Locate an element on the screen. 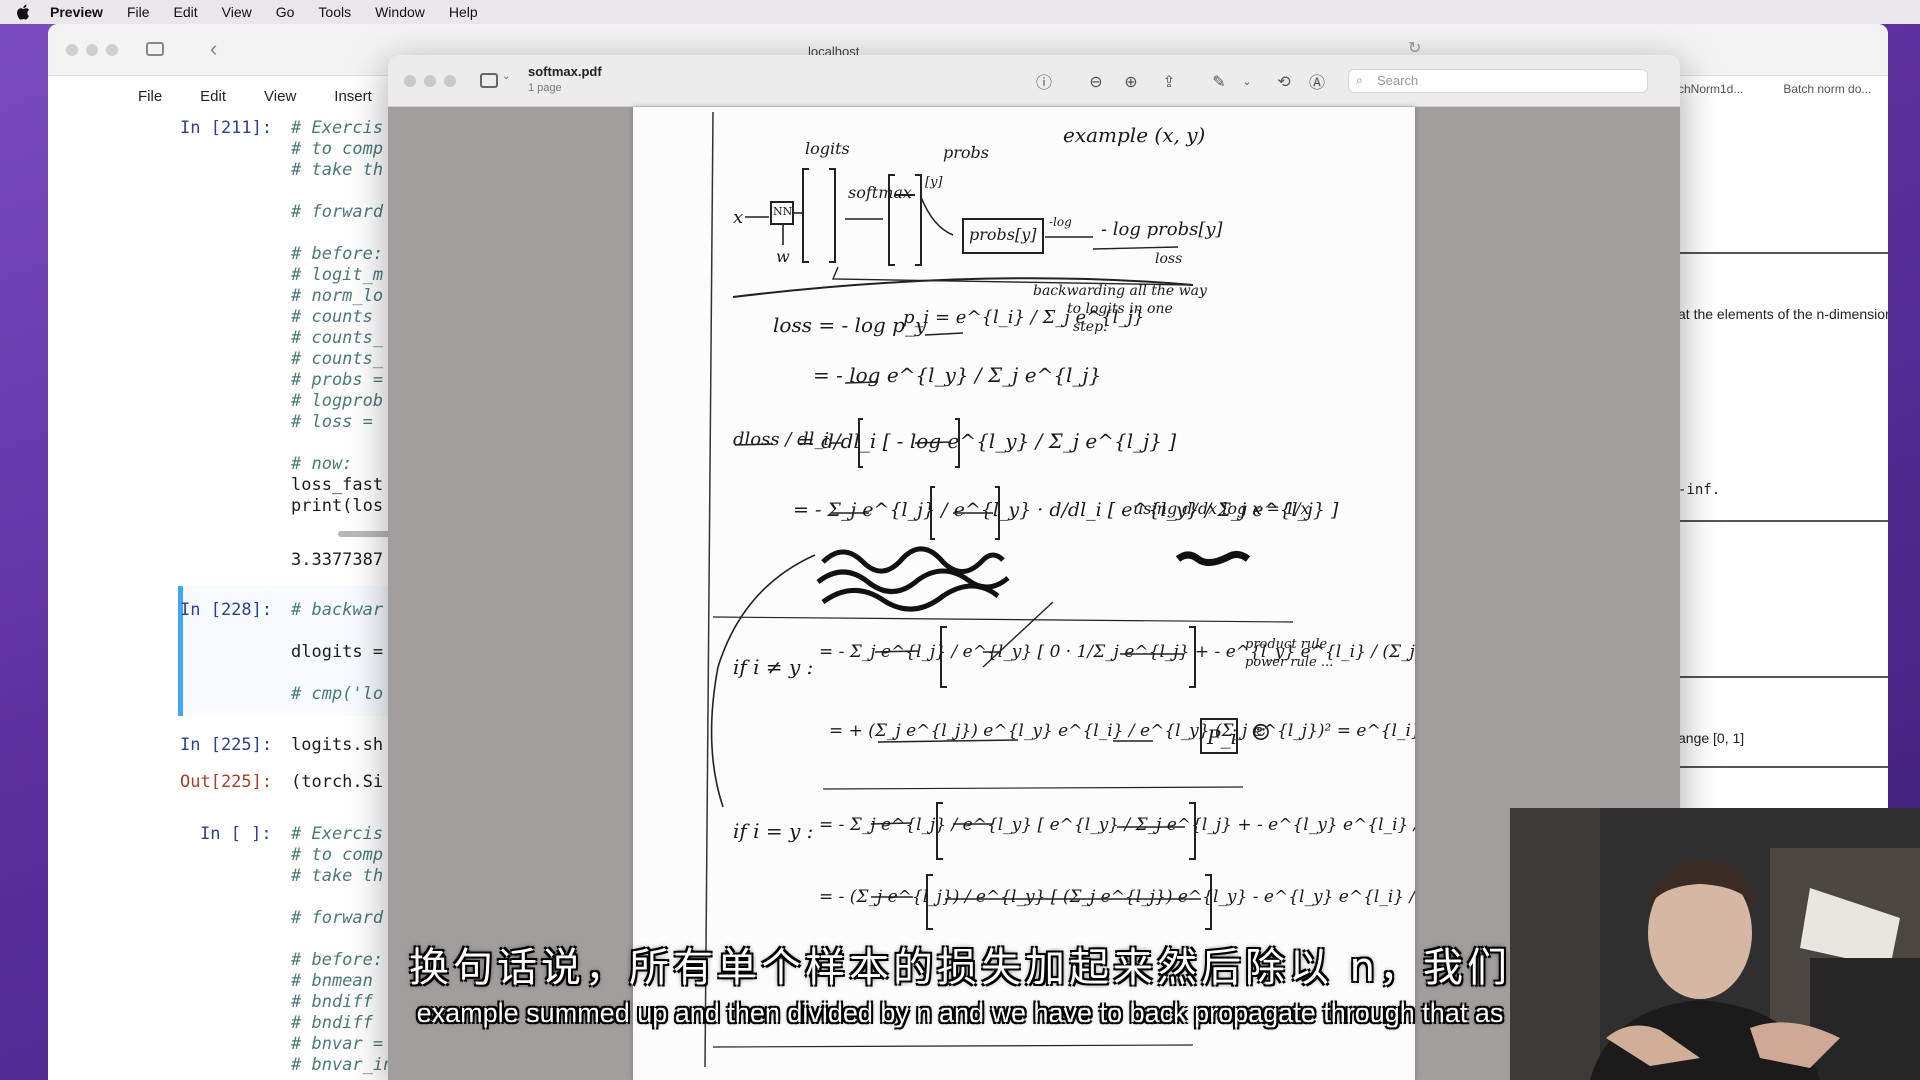  markup-icon: Ⓐ is located at coordinates (1317, 81).